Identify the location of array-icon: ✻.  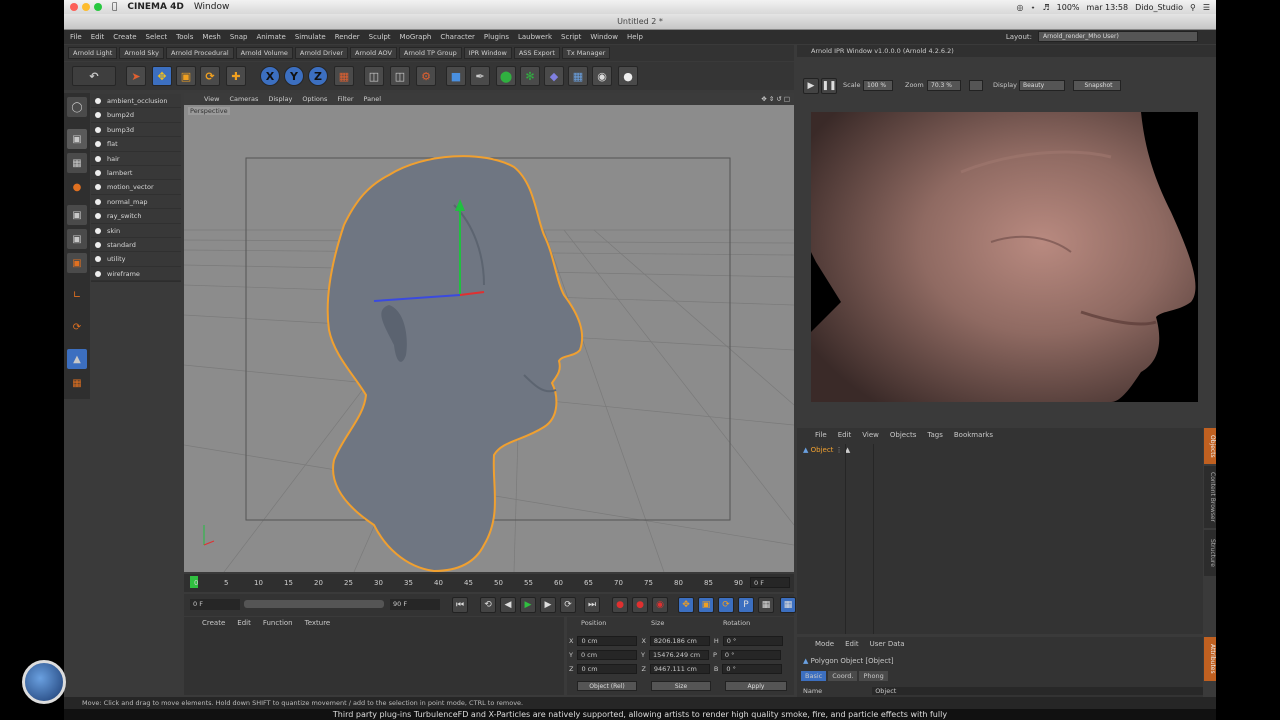
(530, 76).